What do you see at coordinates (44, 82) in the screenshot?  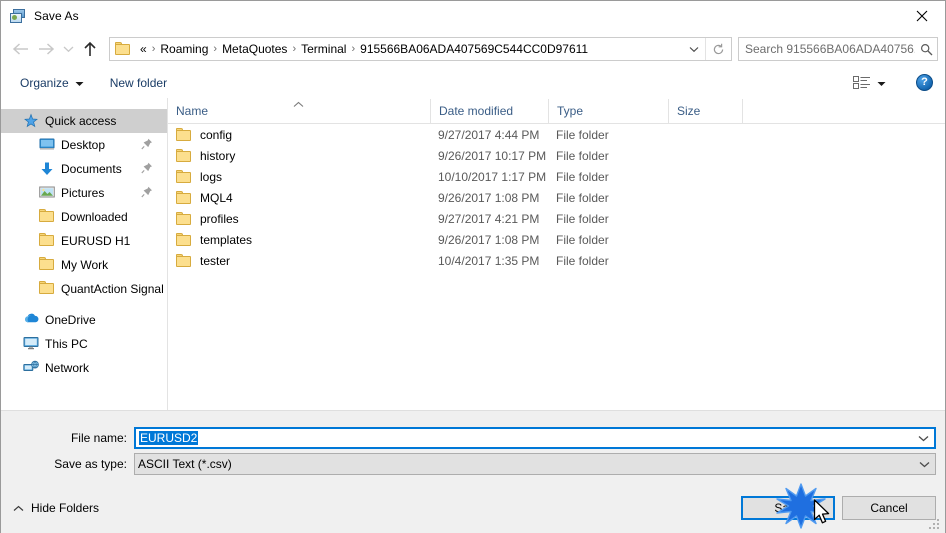 I see `organize-label: Organize` at bounding box center [44, 82].